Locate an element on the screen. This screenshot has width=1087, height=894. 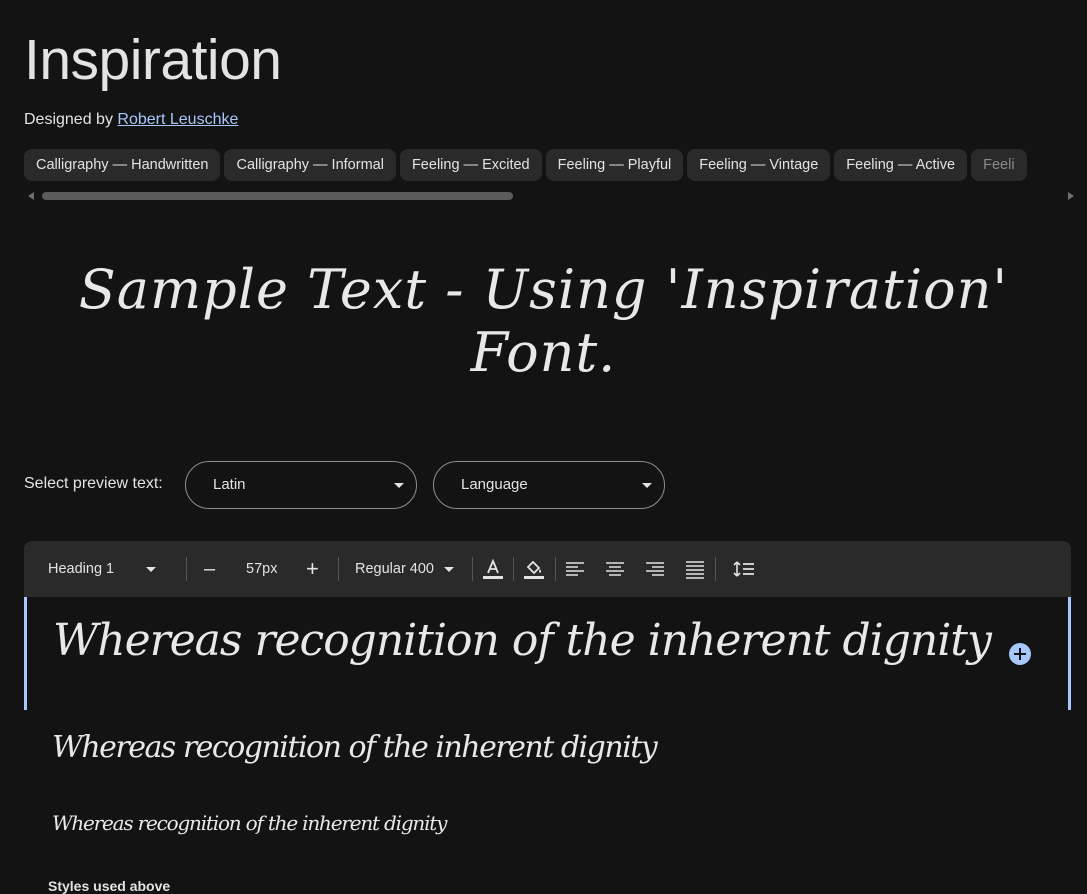
designed-by-prefix: Designed by is located at coordinates (68, 119).